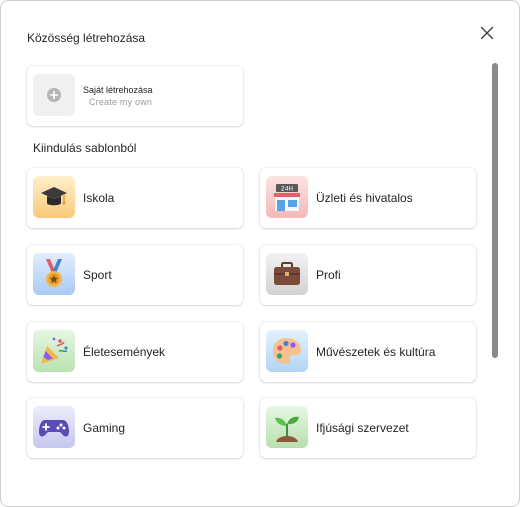 Image resolution: width=520 pixels, height=507 pixels. Describe the element at coordinates (135, 198) in the screenshot. I see `template-card-school: Iskola` at that location.